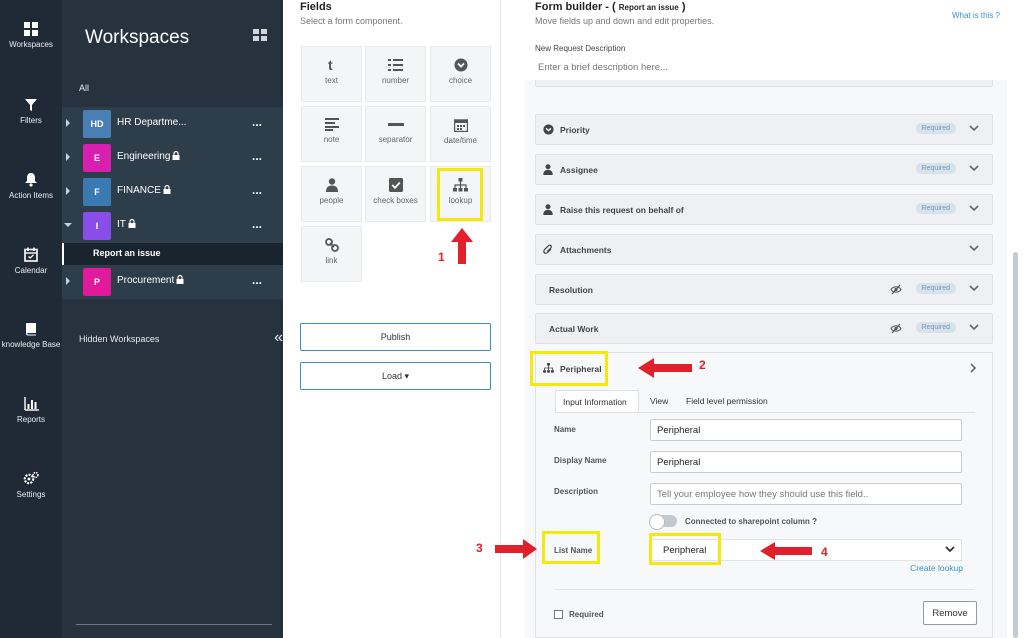 The height and width of the screenshot is (638, 1024). Describe the element at coordinates (316, 7) in the screenshot. I see `fields-title: Fields` at that location.